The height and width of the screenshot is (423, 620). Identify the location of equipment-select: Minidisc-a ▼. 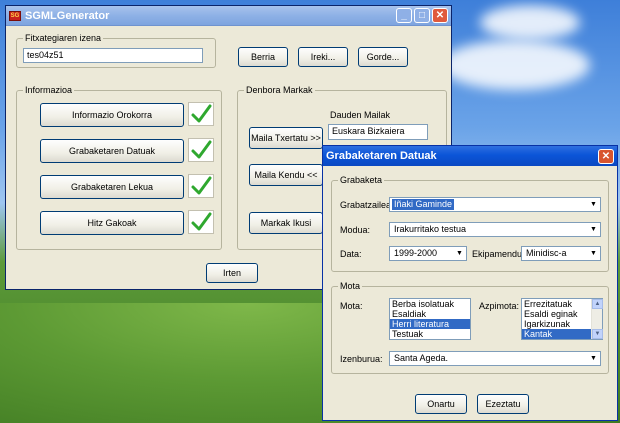
(561, 253).